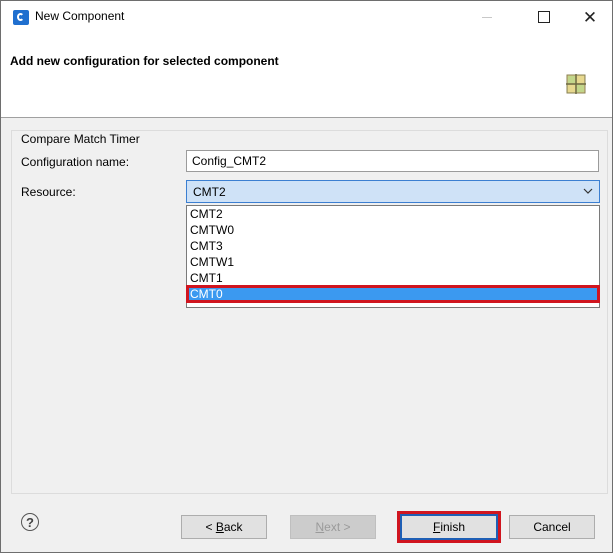 Image resolution: width=613 pixels, height=553 pixels. Describe the element at coordinates (21, 17) in the screenshot. I see `app-icon` at that location.